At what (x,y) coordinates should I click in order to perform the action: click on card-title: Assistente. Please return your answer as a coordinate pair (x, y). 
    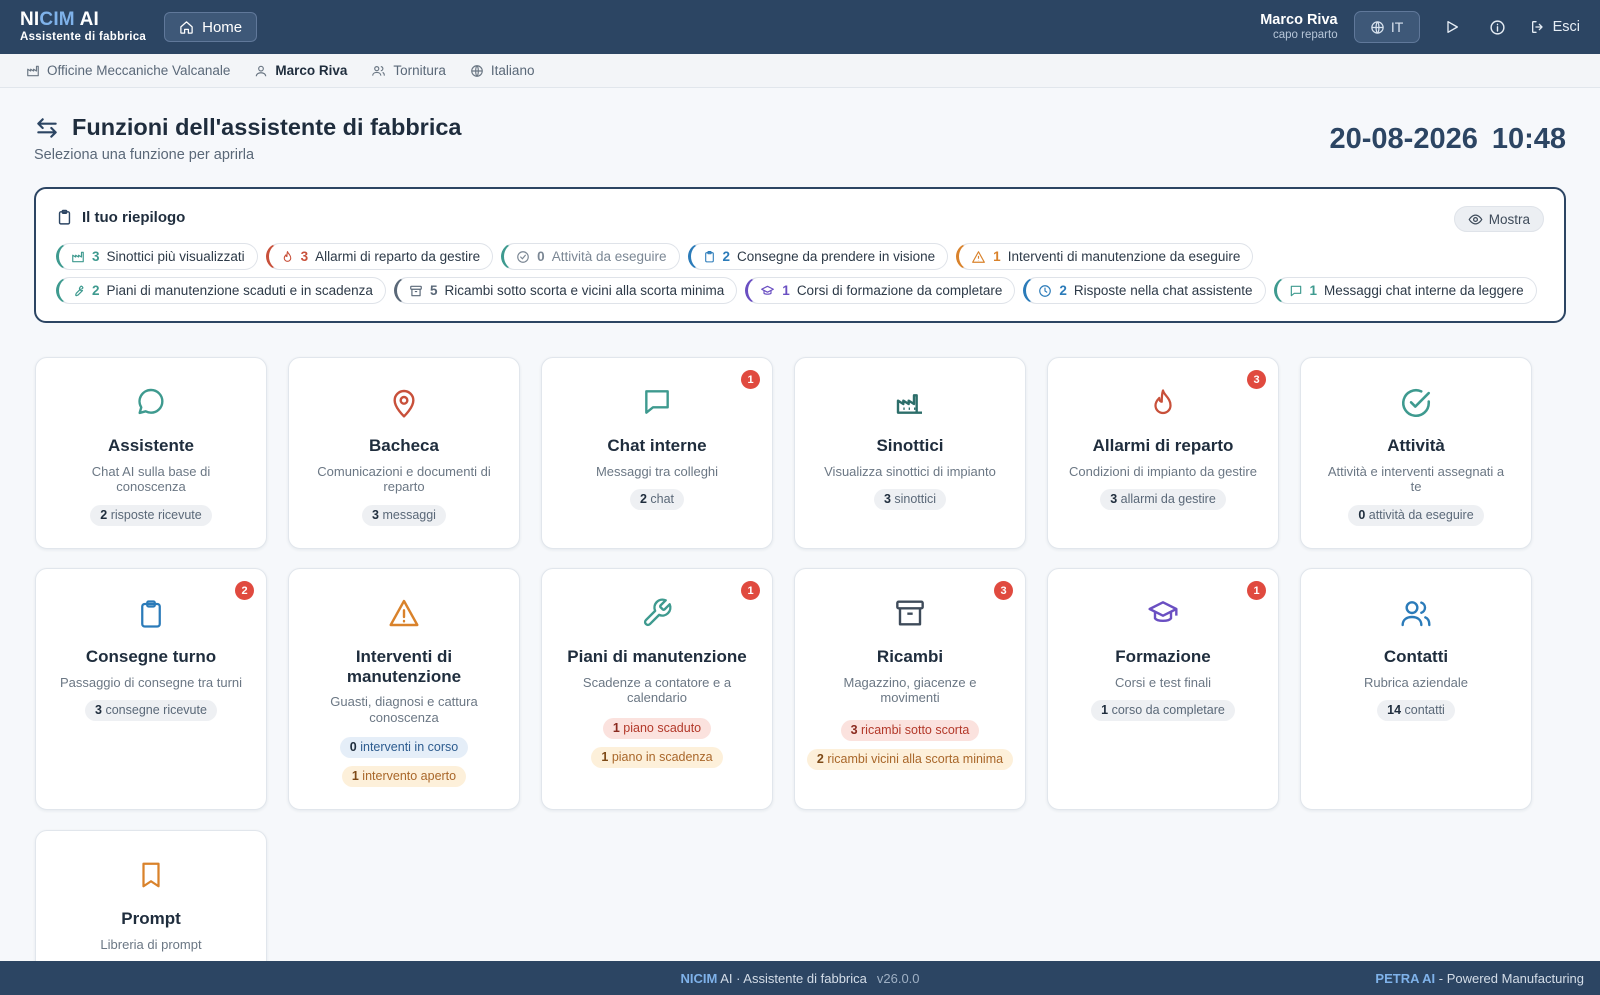
    Looking at the image, I should click on (151, 445).